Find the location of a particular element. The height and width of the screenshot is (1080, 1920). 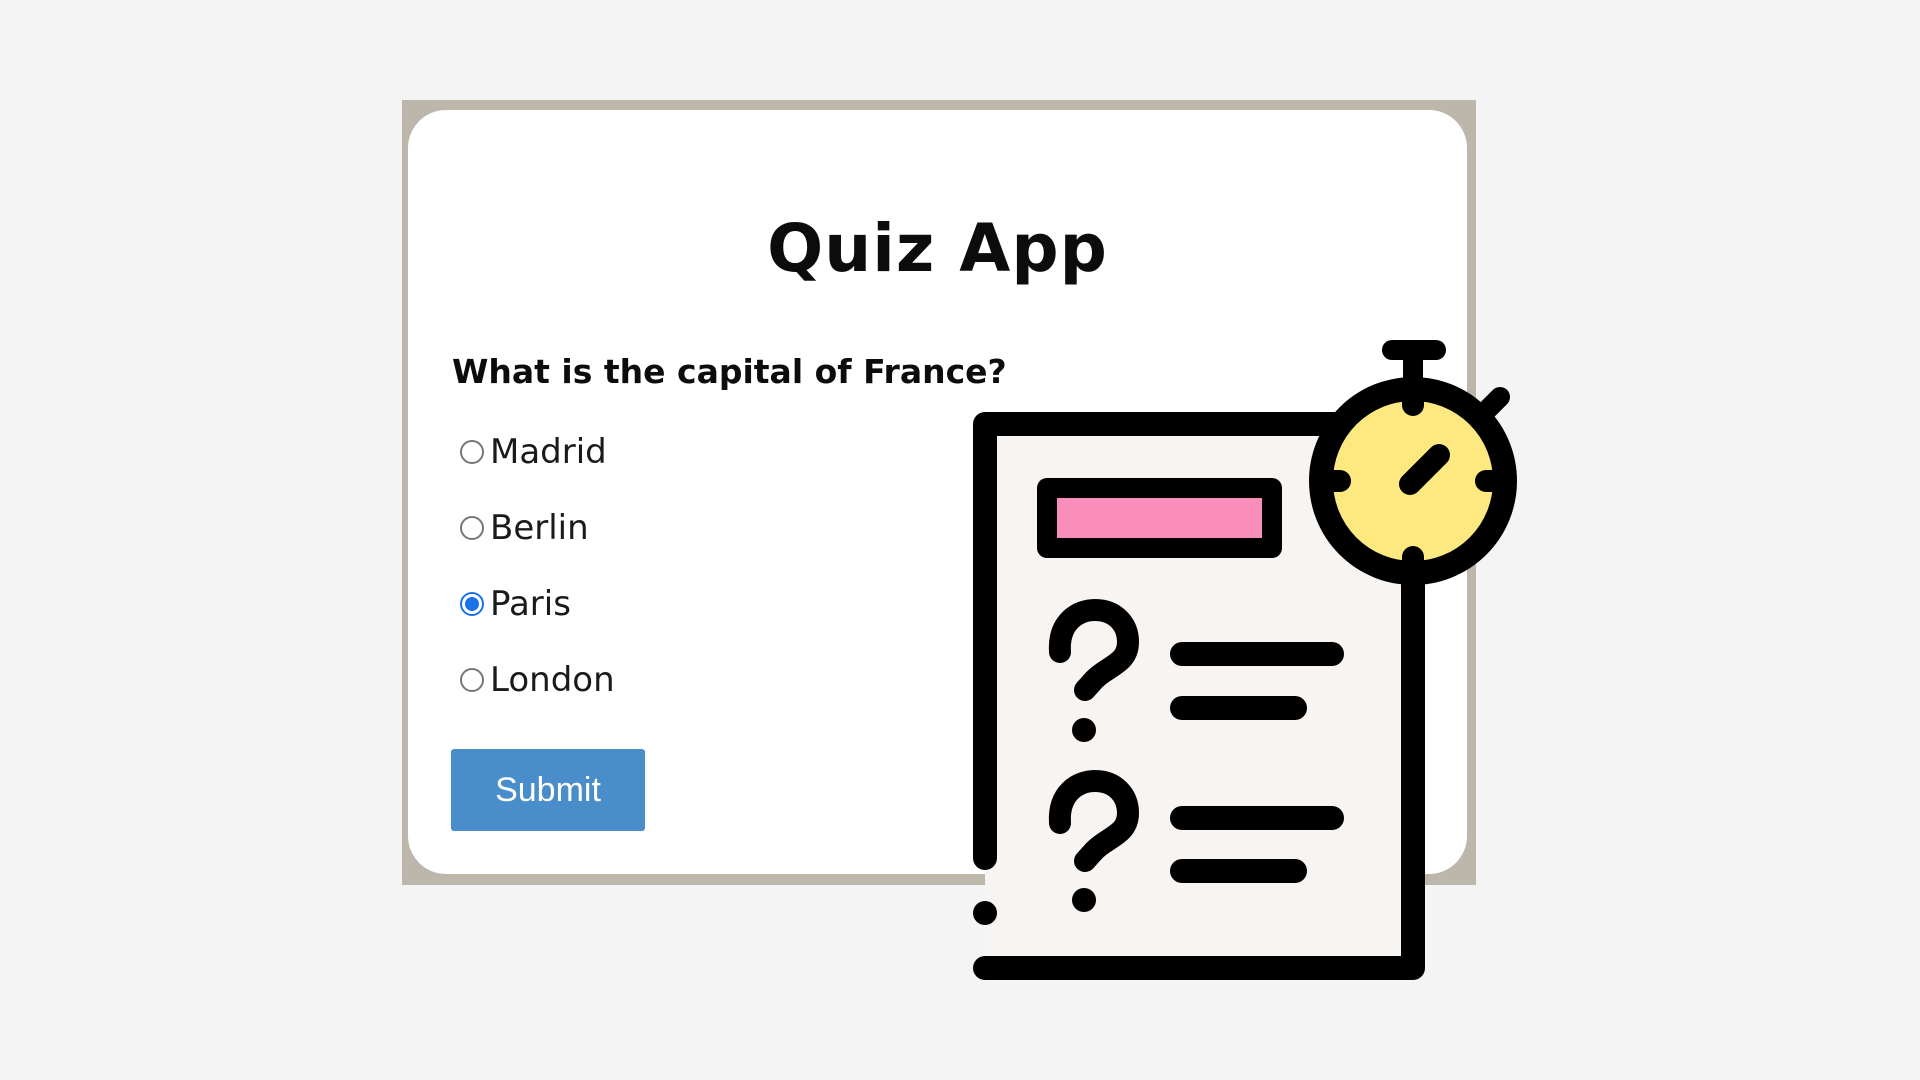

option-label: London is located at coordinates (552, 680).